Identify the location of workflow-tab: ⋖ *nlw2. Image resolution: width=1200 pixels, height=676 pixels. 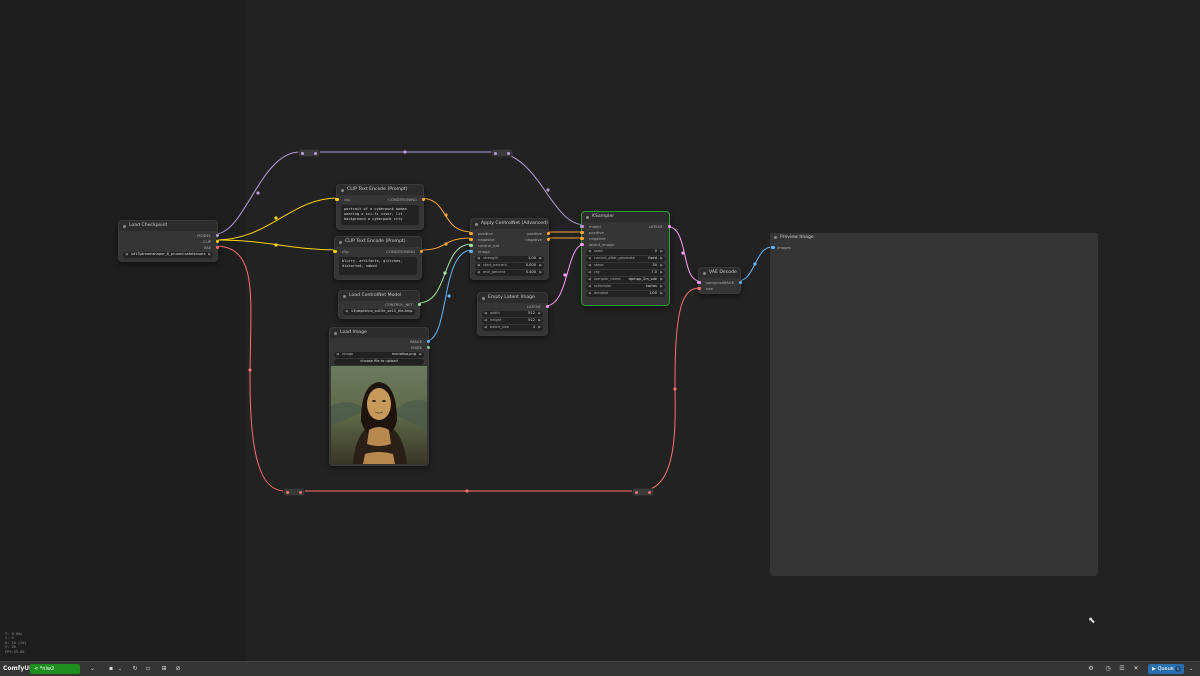
(55, 669).